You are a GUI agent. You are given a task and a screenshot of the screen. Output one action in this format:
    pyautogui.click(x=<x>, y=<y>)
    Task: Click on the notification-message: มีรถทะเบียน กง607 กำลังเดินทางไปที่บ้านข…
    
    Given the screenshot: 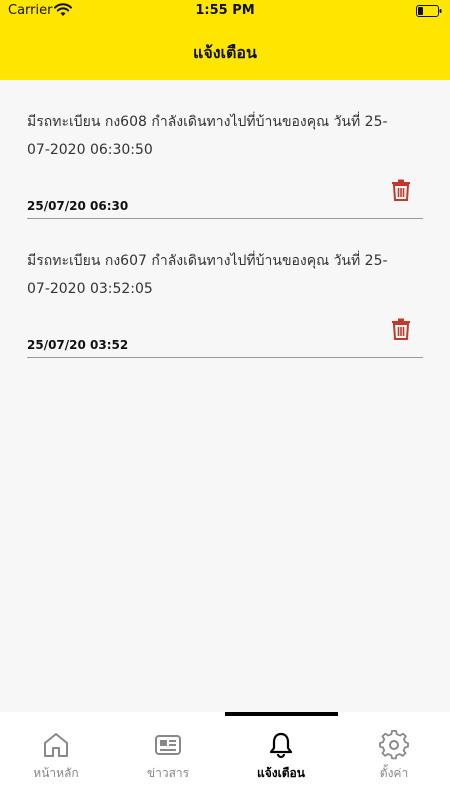 What is the action you would take?
    pyautogui.click(x=207, y=275)
    